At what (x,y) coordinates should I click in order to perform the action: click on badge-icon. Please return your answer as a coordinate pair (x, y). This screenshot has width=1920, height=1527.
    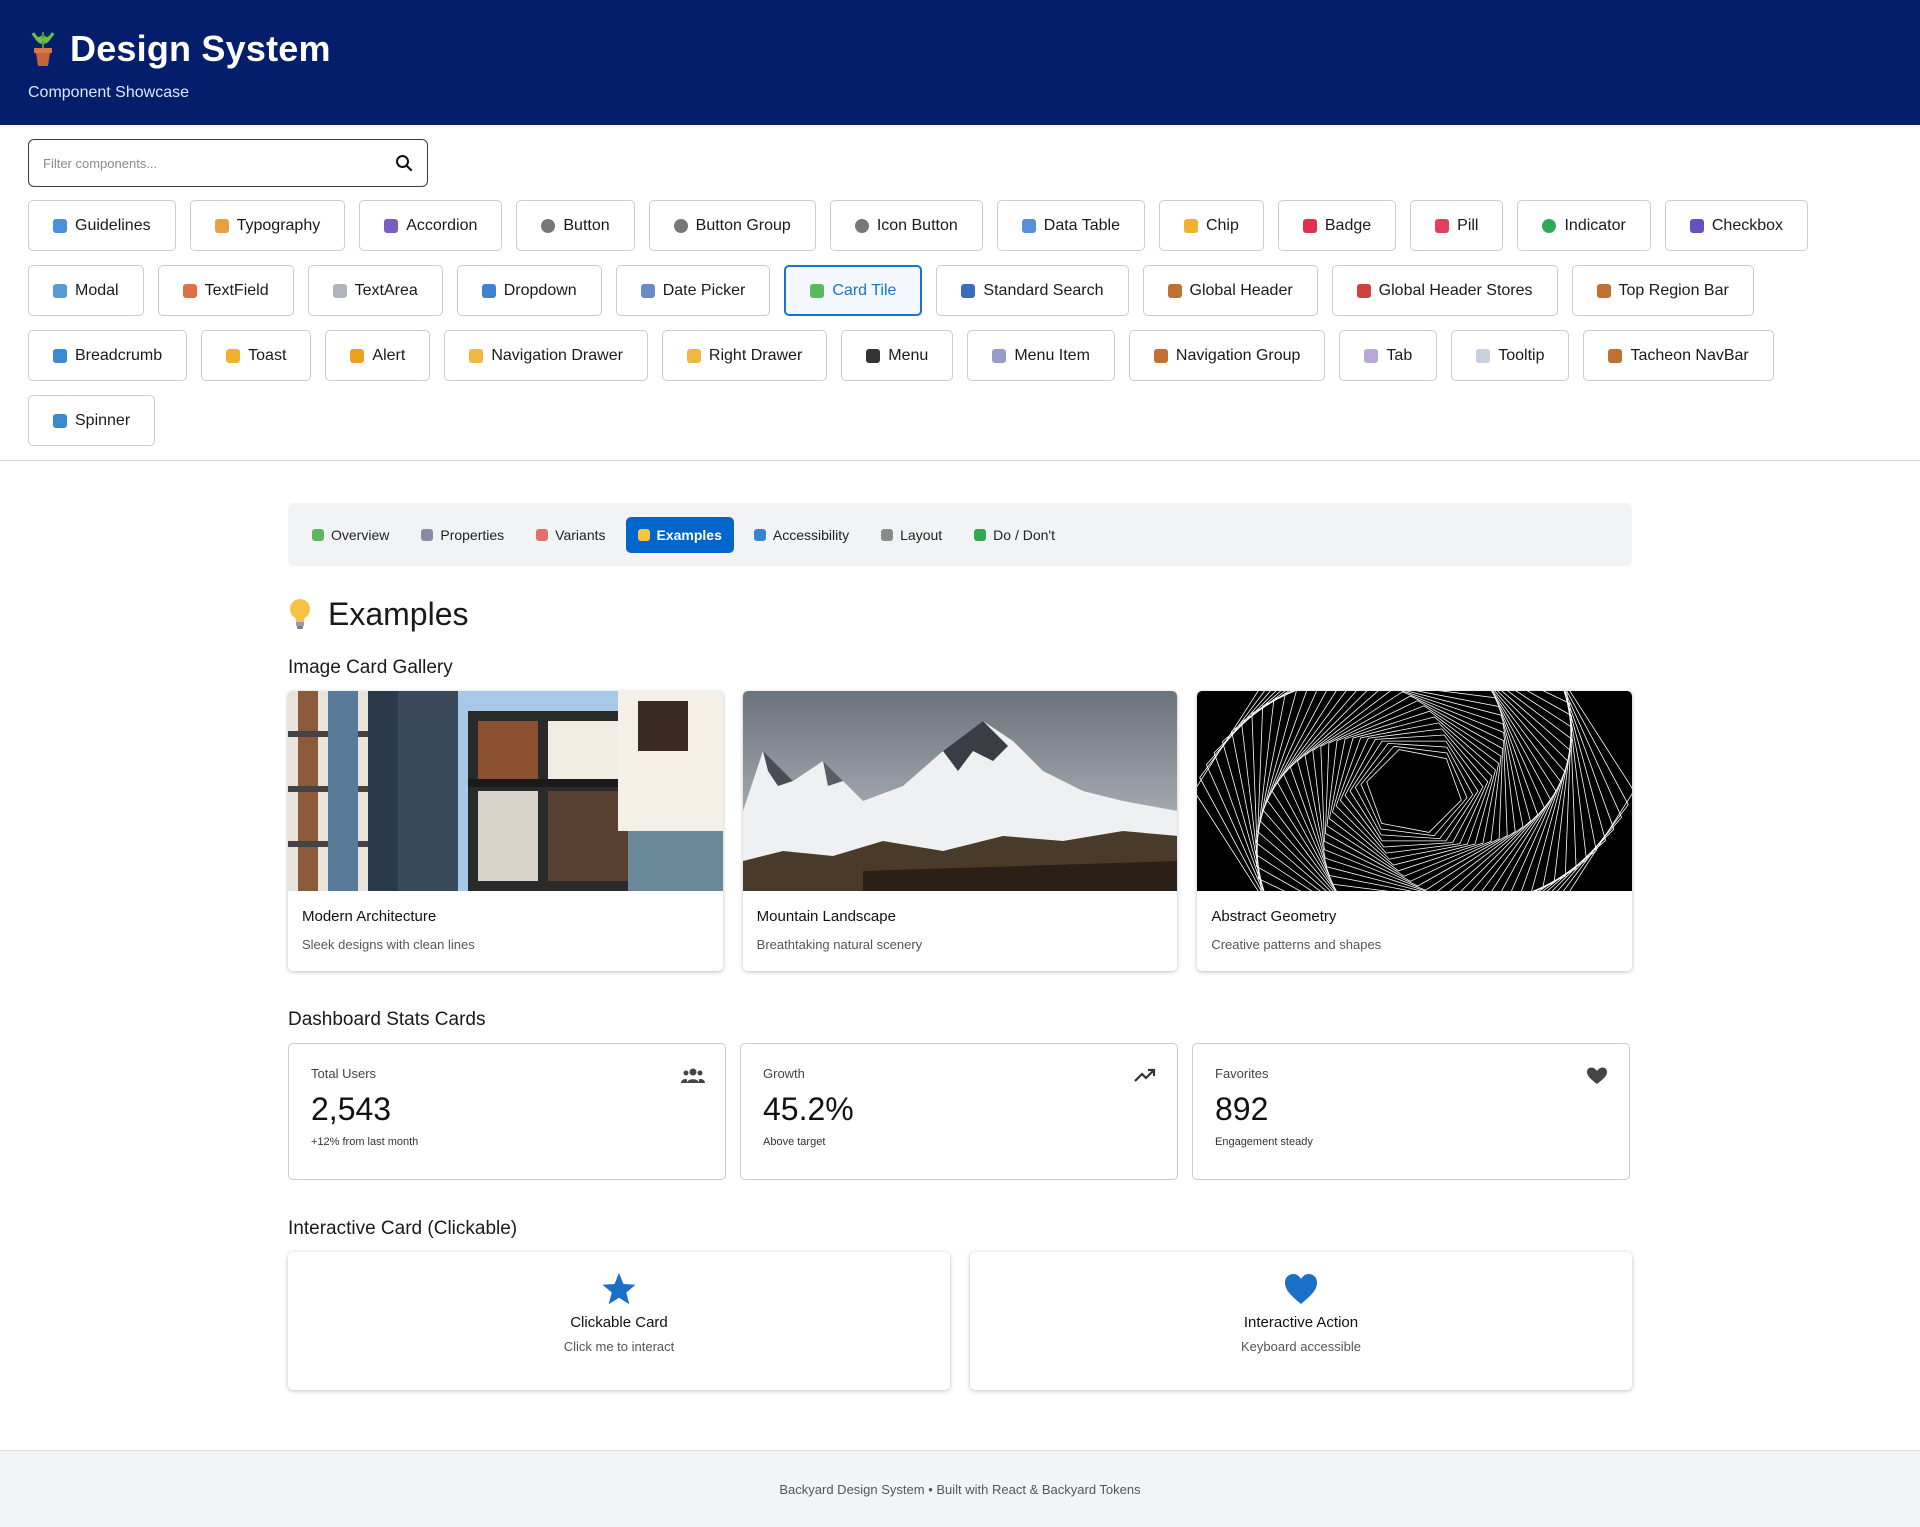
    Looking at the image, I should click on (1309, 225).